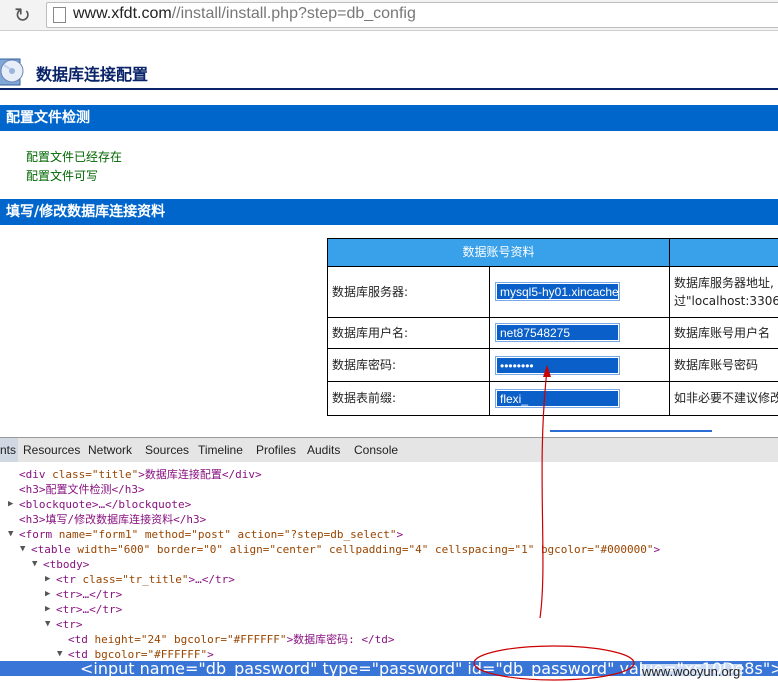 The image size is (778, 682). I want to click on dom-line: <blockquote>…</blockquote>, so click(105, 504).